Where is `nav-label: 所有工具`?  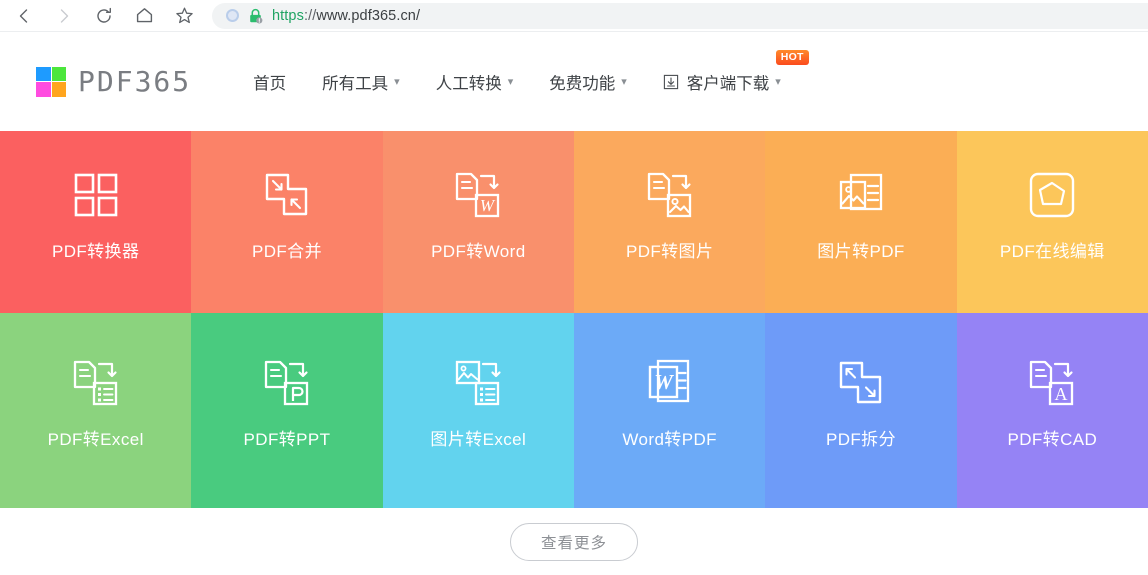 nav-label: 所有工具 is located at coordinates (355, 83).